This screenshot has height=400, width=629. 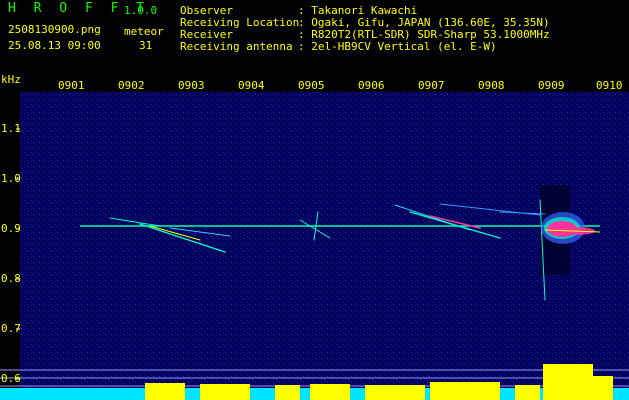 What do you see at coordinates (11, 178) in the screenshot?
I see `freq-tick-1-0: 1.0` at bounding box center [11, 178].